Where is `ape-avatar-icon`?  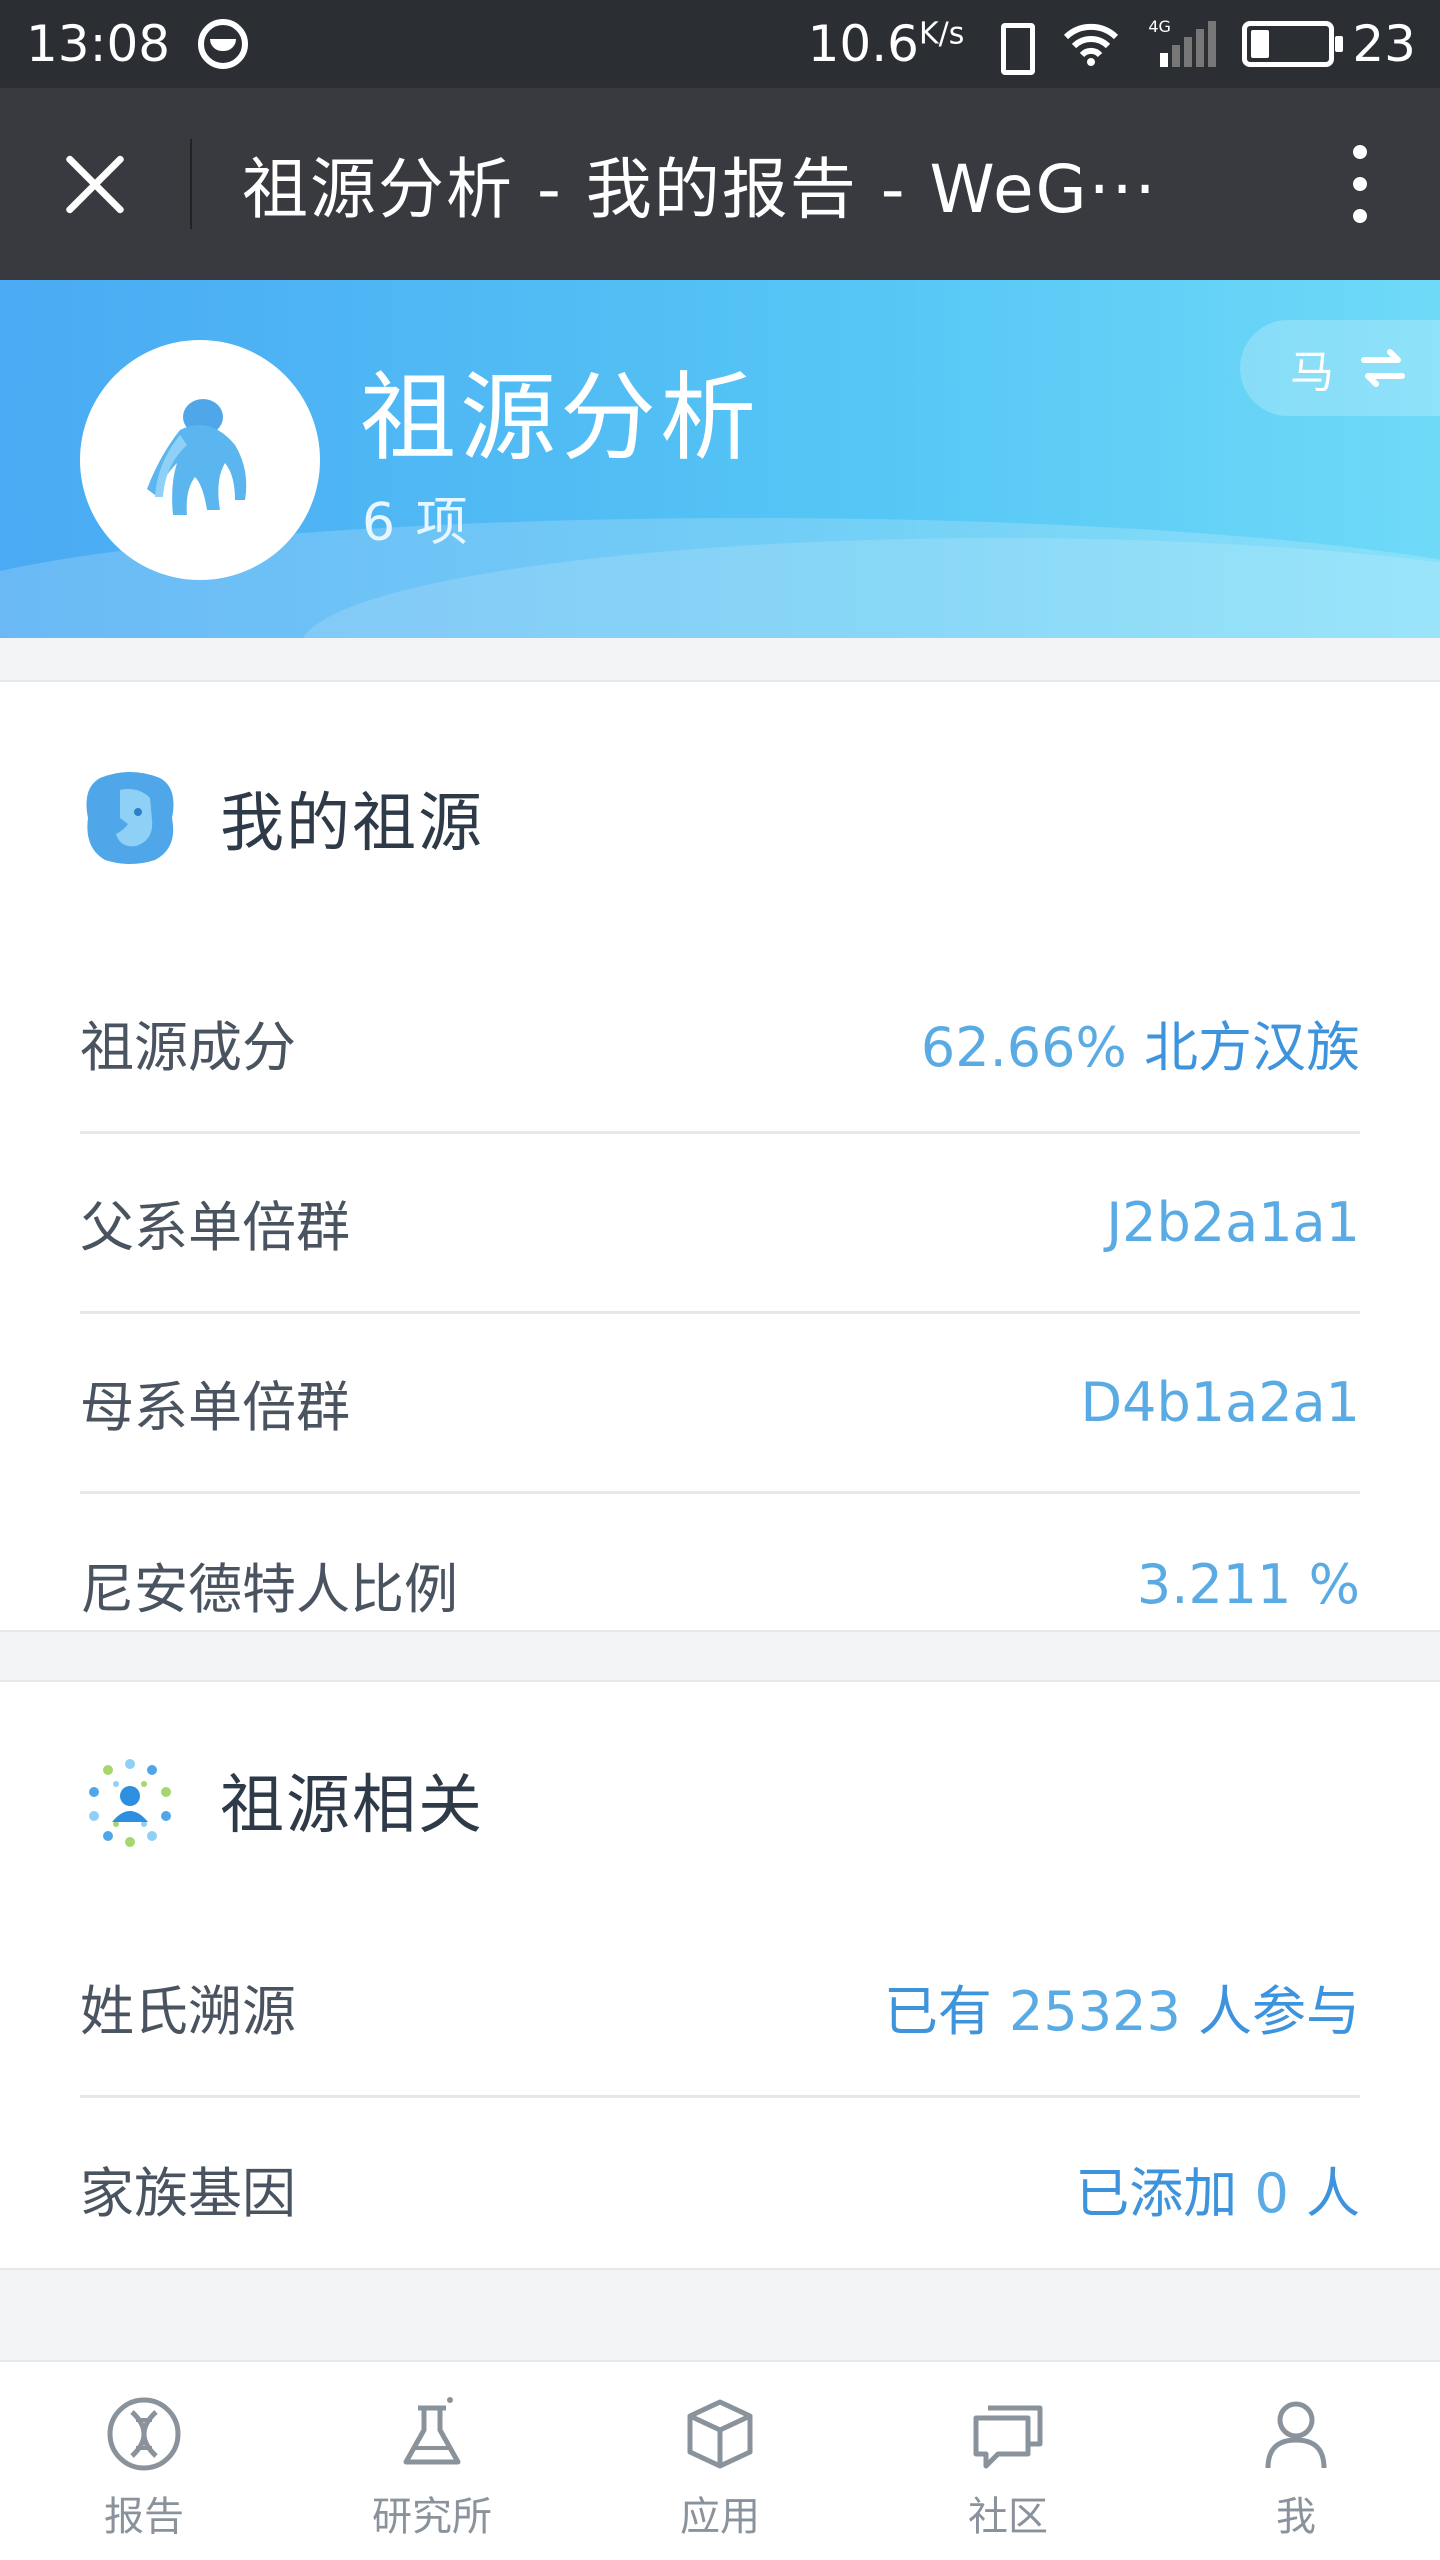 ape-avatar-icon is located at coordinates (200, 460).